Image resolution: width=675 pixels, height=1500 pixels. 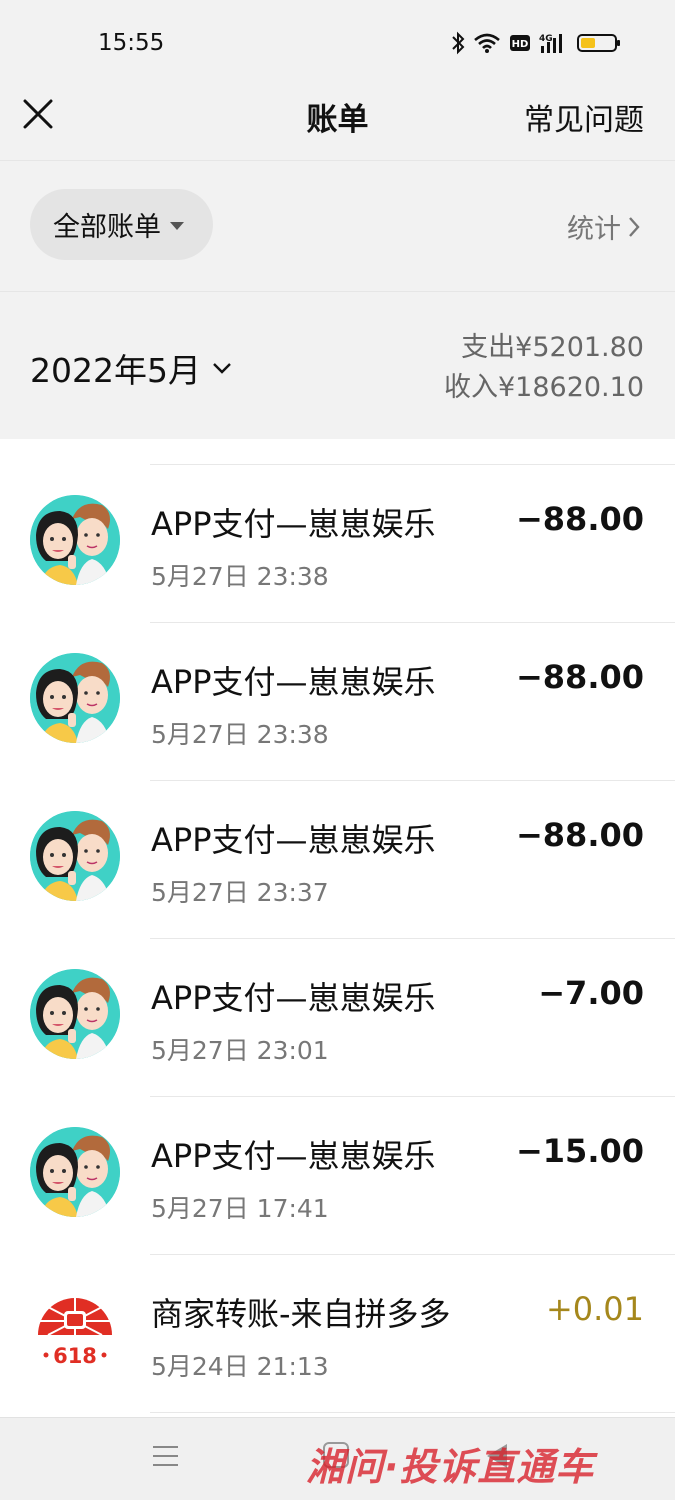 I want to click on battery-icon, so click(x=599, y=43).